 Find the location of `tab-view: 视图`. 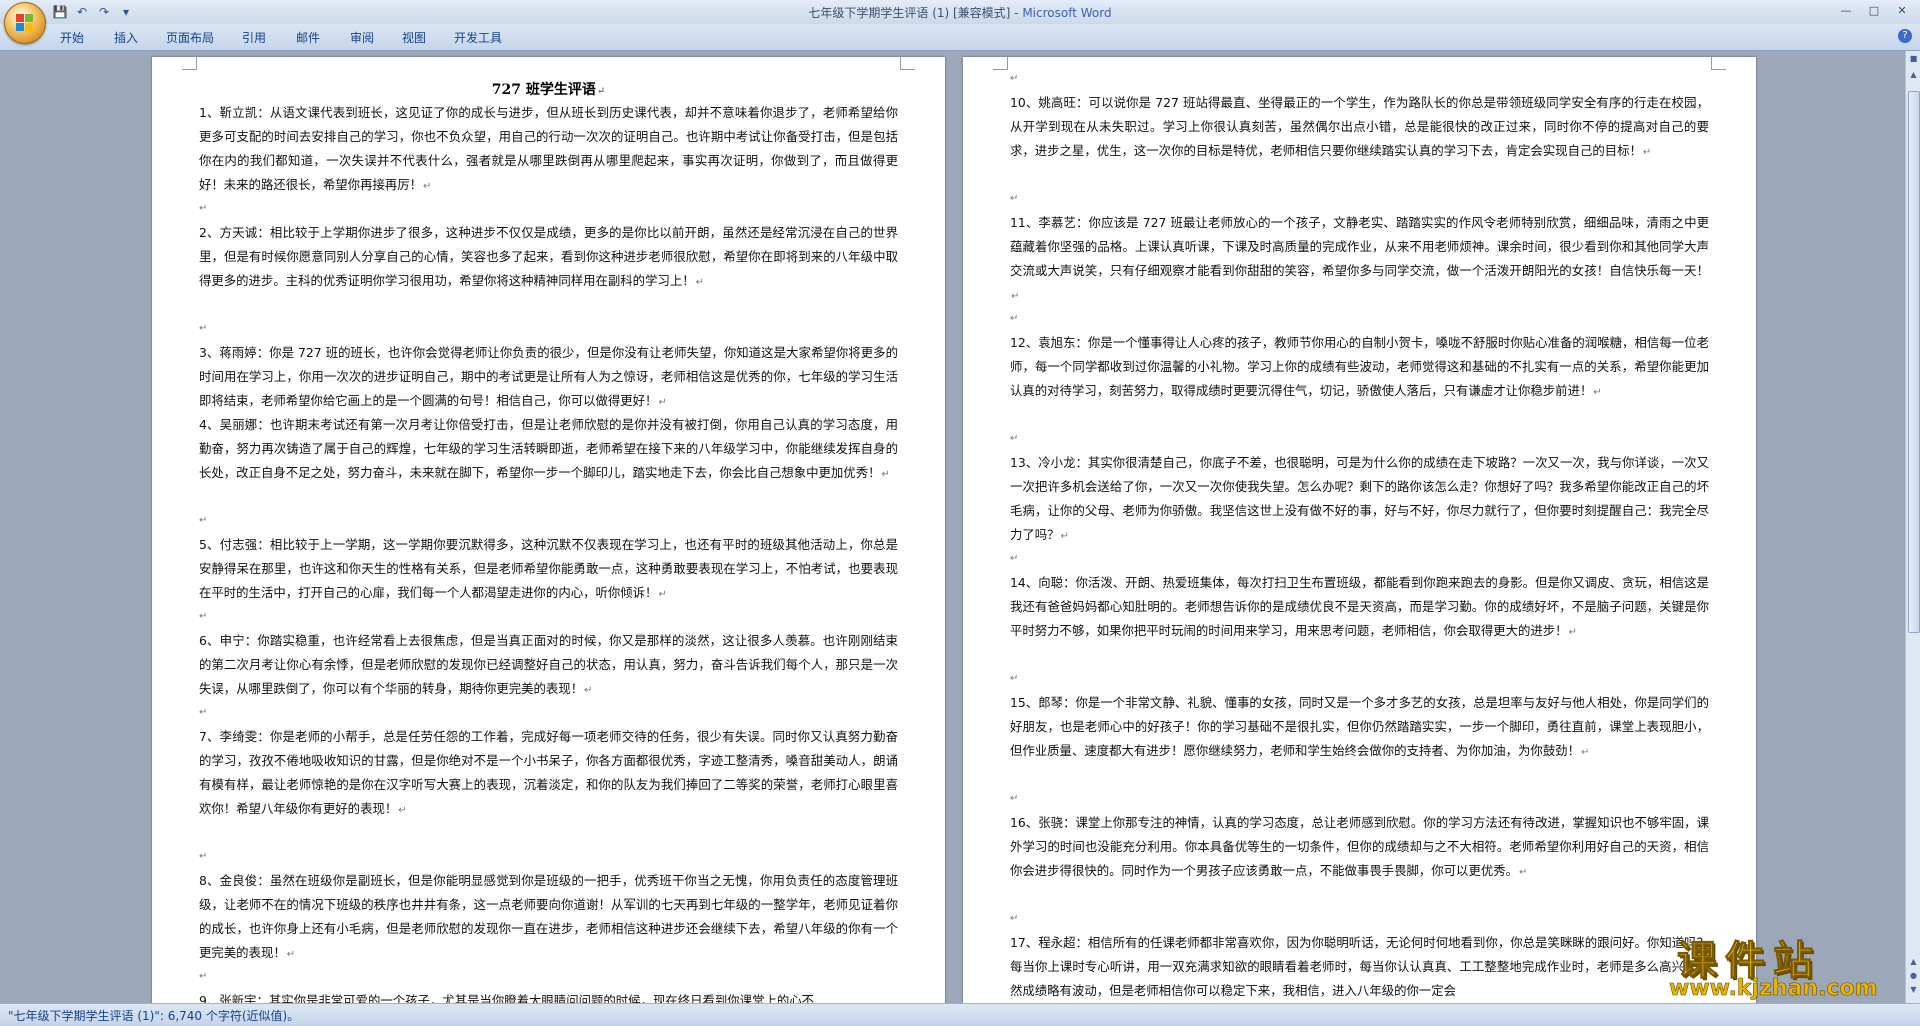

tab-view: 视图 is located at coordinates (414, 37).